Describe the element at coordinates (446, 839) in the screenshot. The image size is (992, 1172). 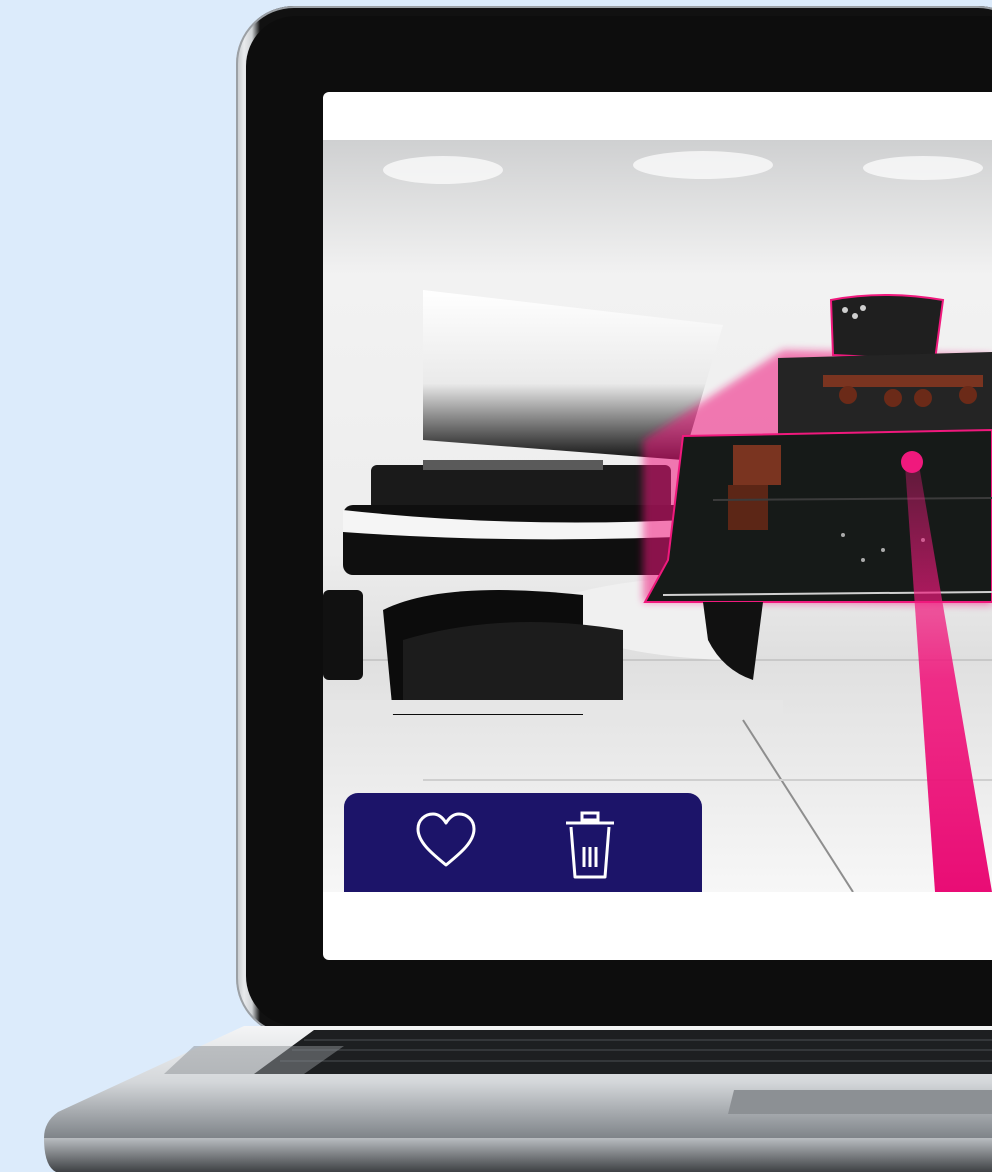
I see `heart-icon` at that location.